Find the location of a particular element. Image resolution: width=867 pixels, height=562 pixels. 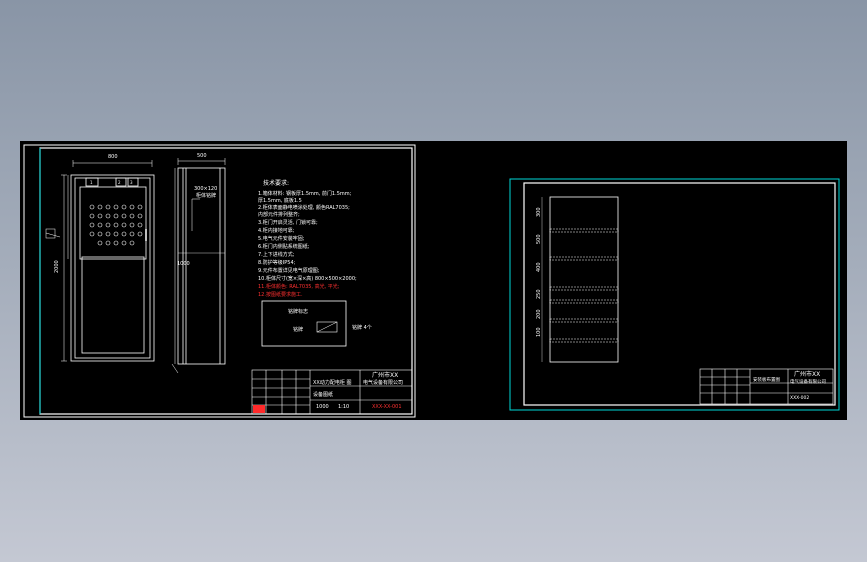

nameplate-detail: 铭牌标志 铭牌 铭牌 4个 is located at coordinates (316, 323).